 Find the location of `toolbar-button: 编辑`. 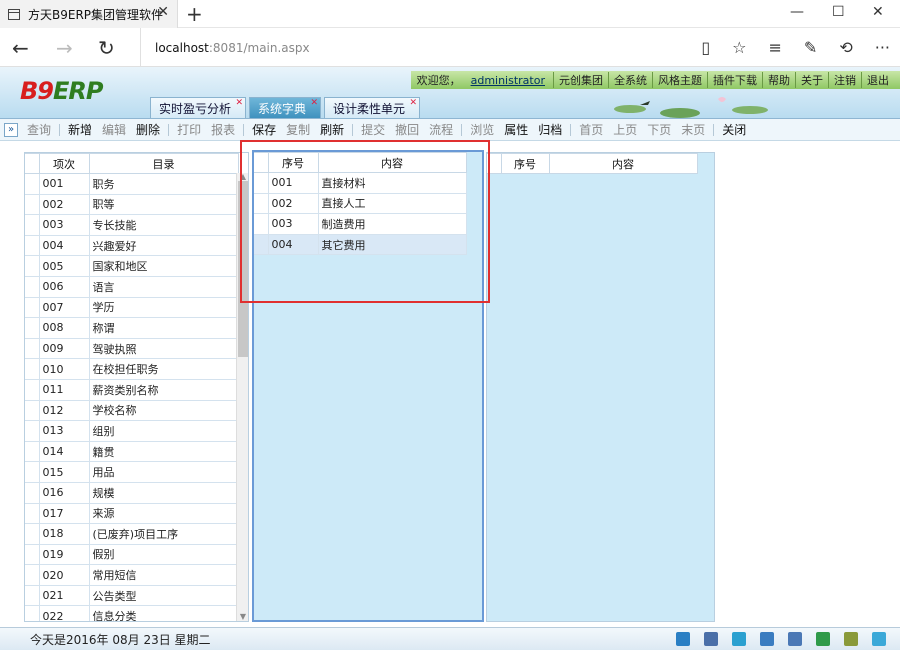

toolbar-button: 编辑 is located at coordinates (114, 129).